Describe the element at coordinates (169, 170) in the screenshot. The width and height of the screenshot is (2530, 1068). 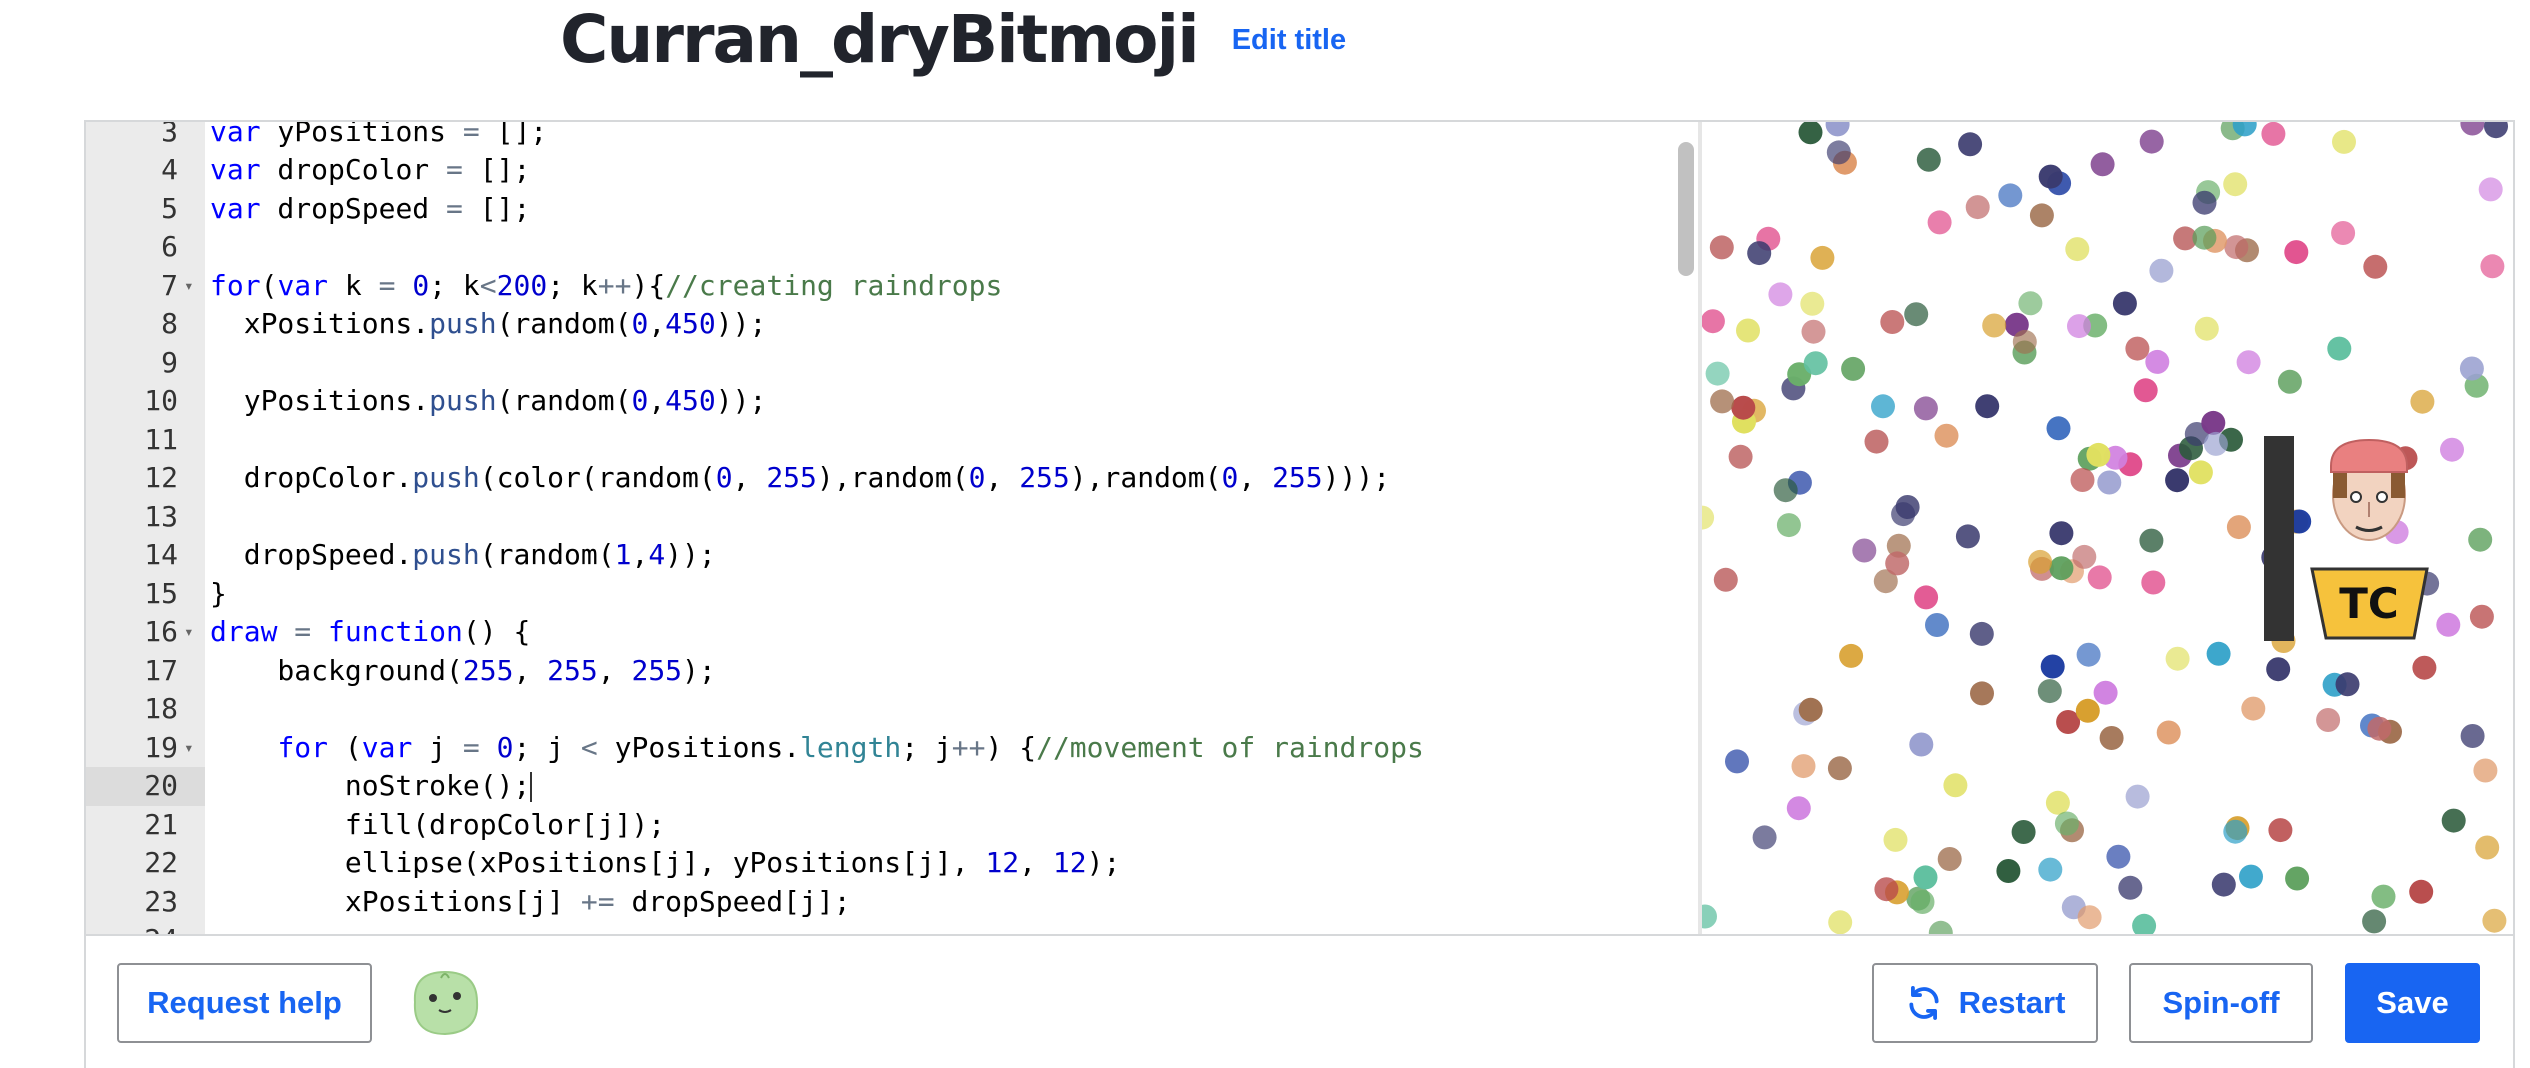
I see `line-number: 4` at that location.